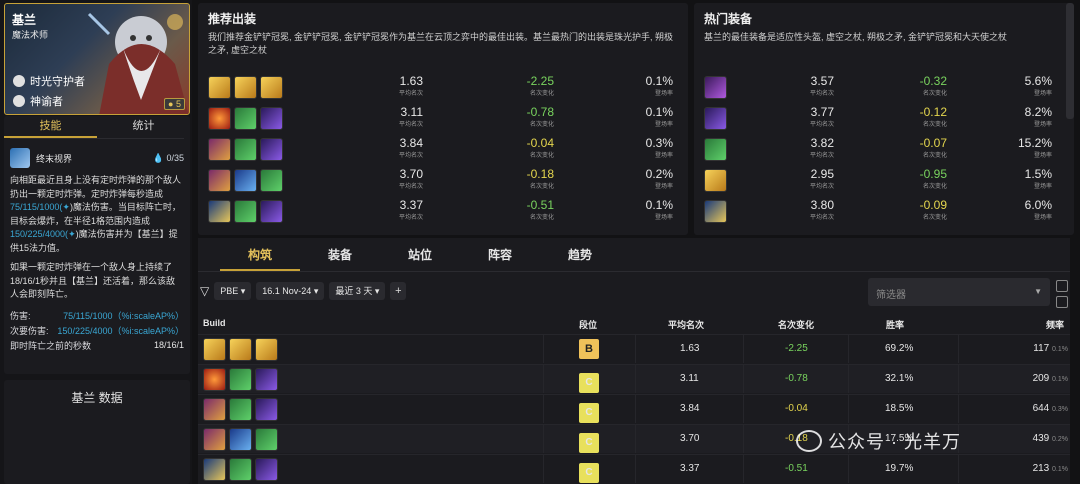 Image resolution: width=1080 pixels, height=484 pixels. Describe the element at coordinates (1062, 302) in the screenshot. I see `chart-view-icon` at that location.